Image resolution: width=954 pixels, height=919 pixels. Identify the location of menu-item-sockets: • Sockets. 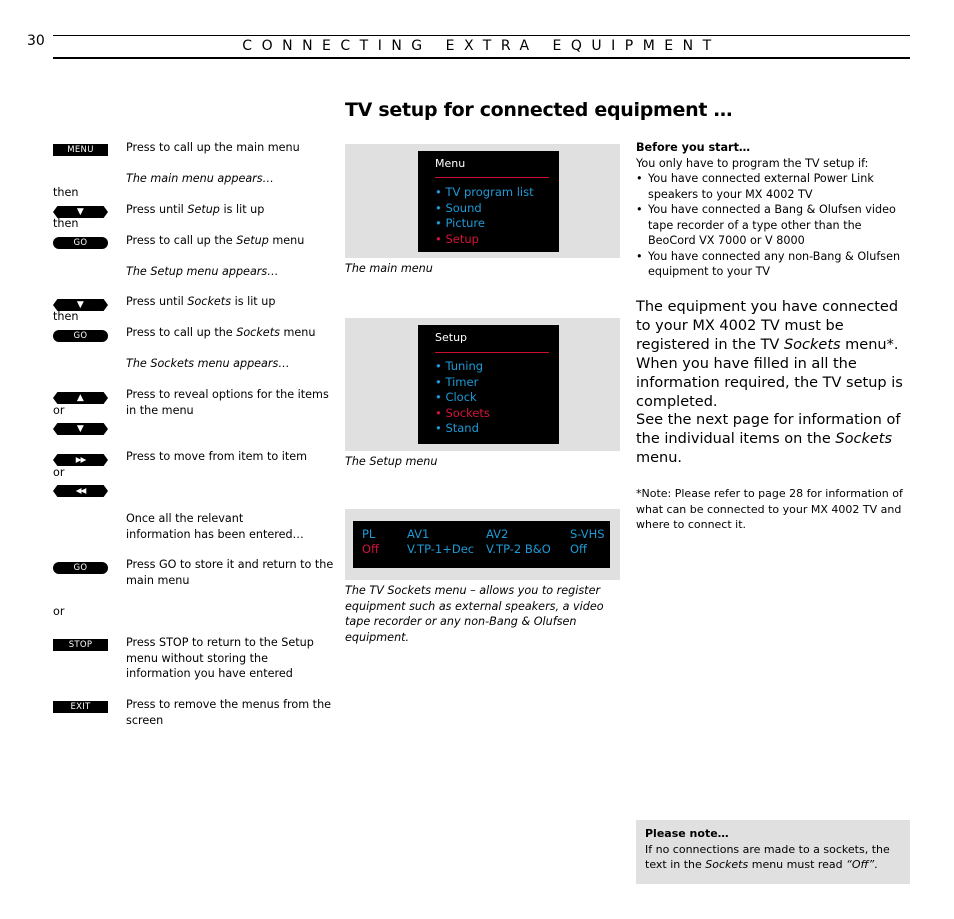
(462, 412).